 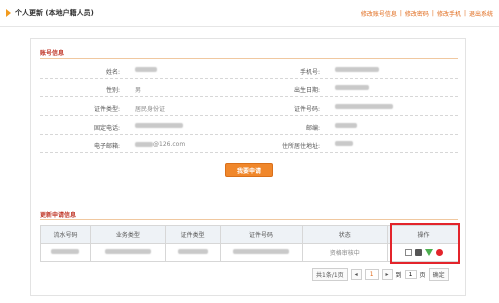 What do you see at coordinates (138, 90) in the screenshot?
I see `gender-value: 男` at bounding box center [138, 90].